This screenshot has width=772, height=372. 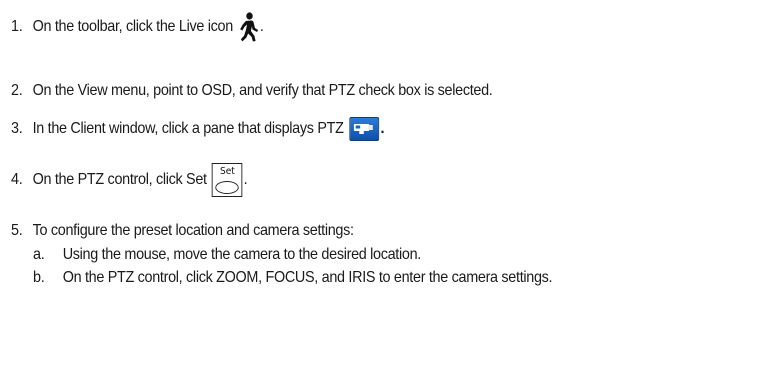 I want to click on step-1: 1. On the toolbar, click the Live icon ., so click(x=137, y=27).